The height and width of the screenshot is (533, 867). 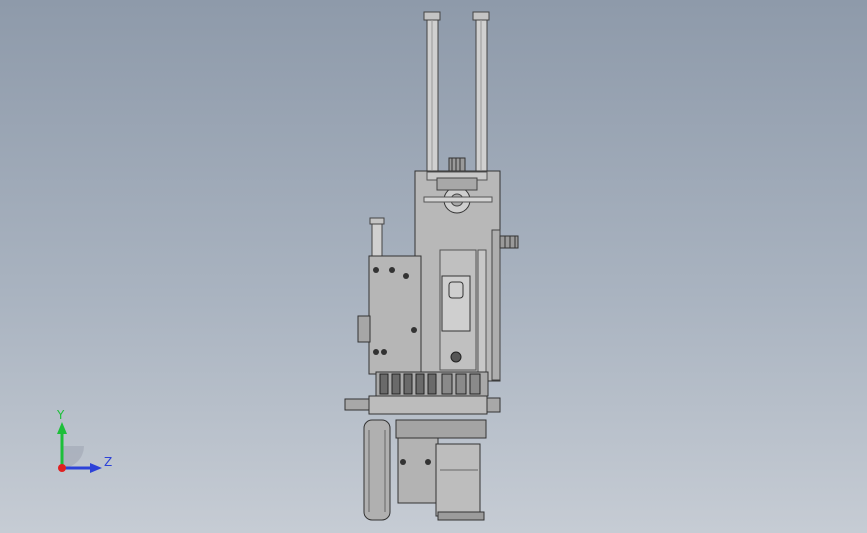 I want to click on base-plate, so click(x=422, y=405).